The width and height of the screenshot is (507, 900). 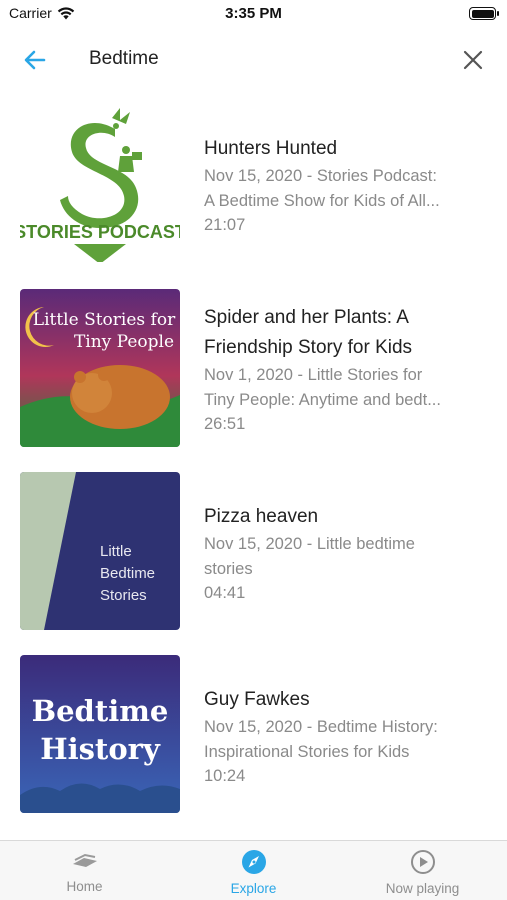 What do you see at coordinates (225, 424) in the screenshot?
I see `episode-duration: 26:51` at bounding box center [225, 424].